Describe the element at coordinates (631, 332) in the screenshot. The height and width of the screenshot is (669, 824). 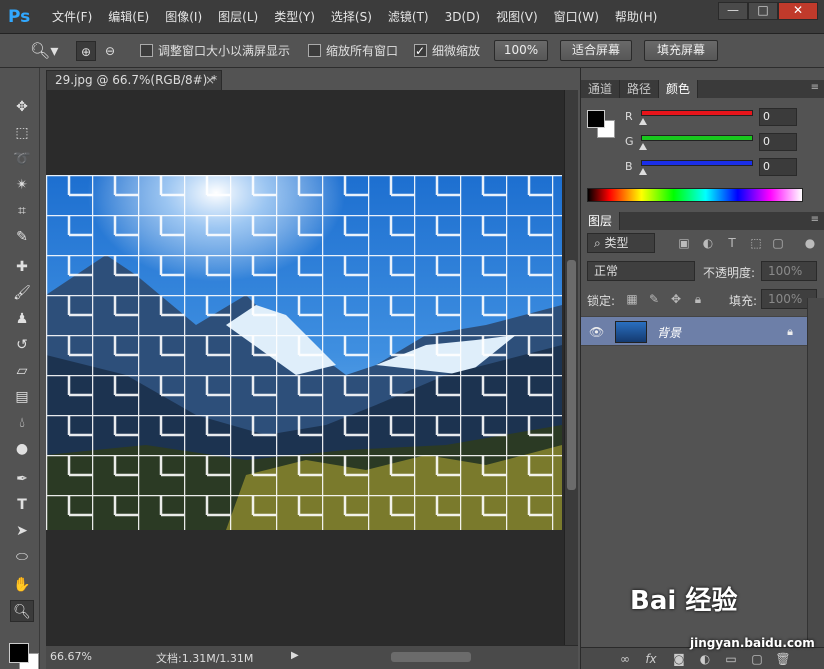
I see `layer-thumbnail` at that location.